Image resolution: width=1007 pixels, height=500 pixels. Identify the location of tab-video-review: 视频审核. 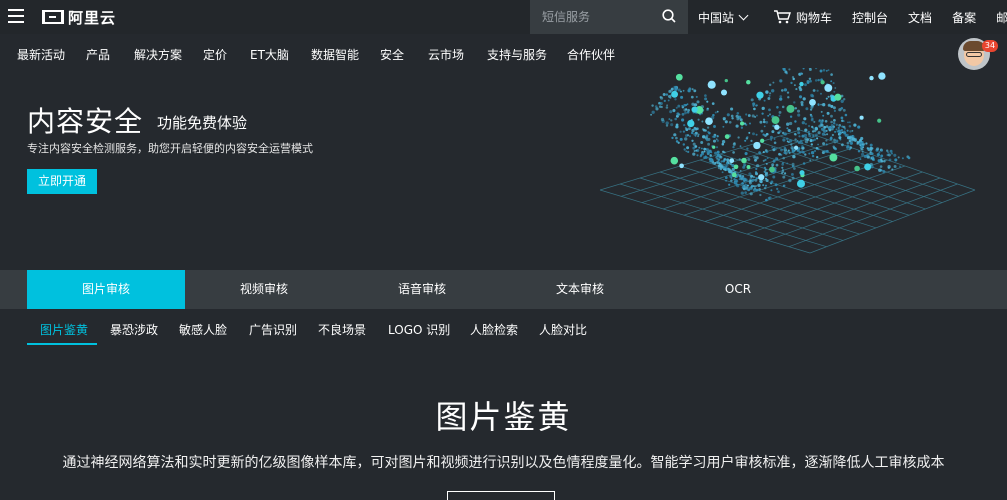
(264, 289).